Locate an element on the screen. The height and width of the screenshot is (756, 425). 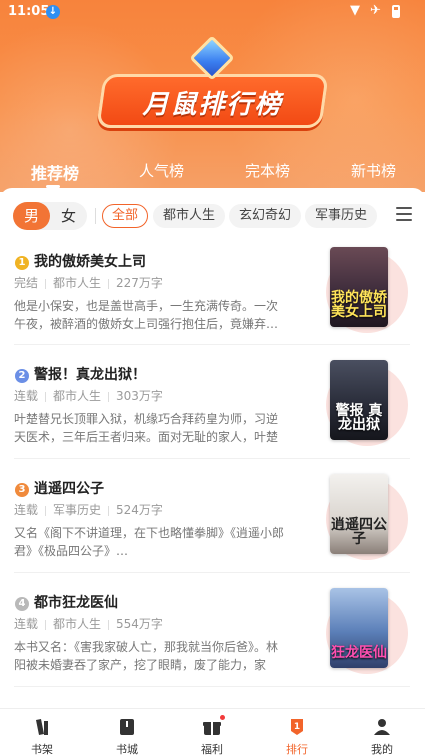
nav-profile: 我的 is located at coordinates (382, 732).